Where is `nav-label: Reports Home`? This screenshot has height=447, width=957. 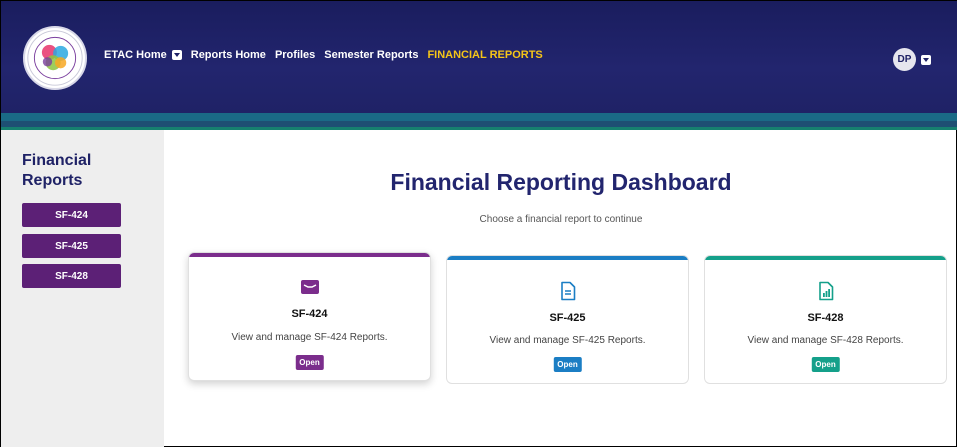 nav-label: Reports Home is located at coordinates (228, 55).